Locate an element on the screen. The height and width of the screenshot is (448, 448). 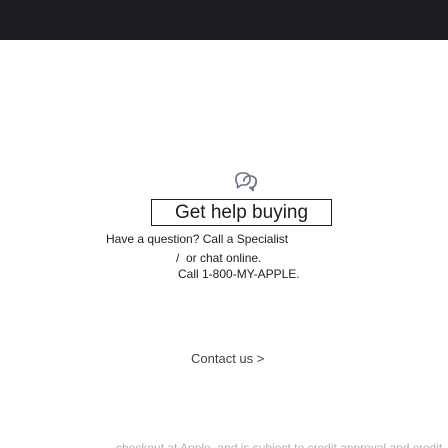
left-edge-glyph: / is located at coordinates (178, 258).